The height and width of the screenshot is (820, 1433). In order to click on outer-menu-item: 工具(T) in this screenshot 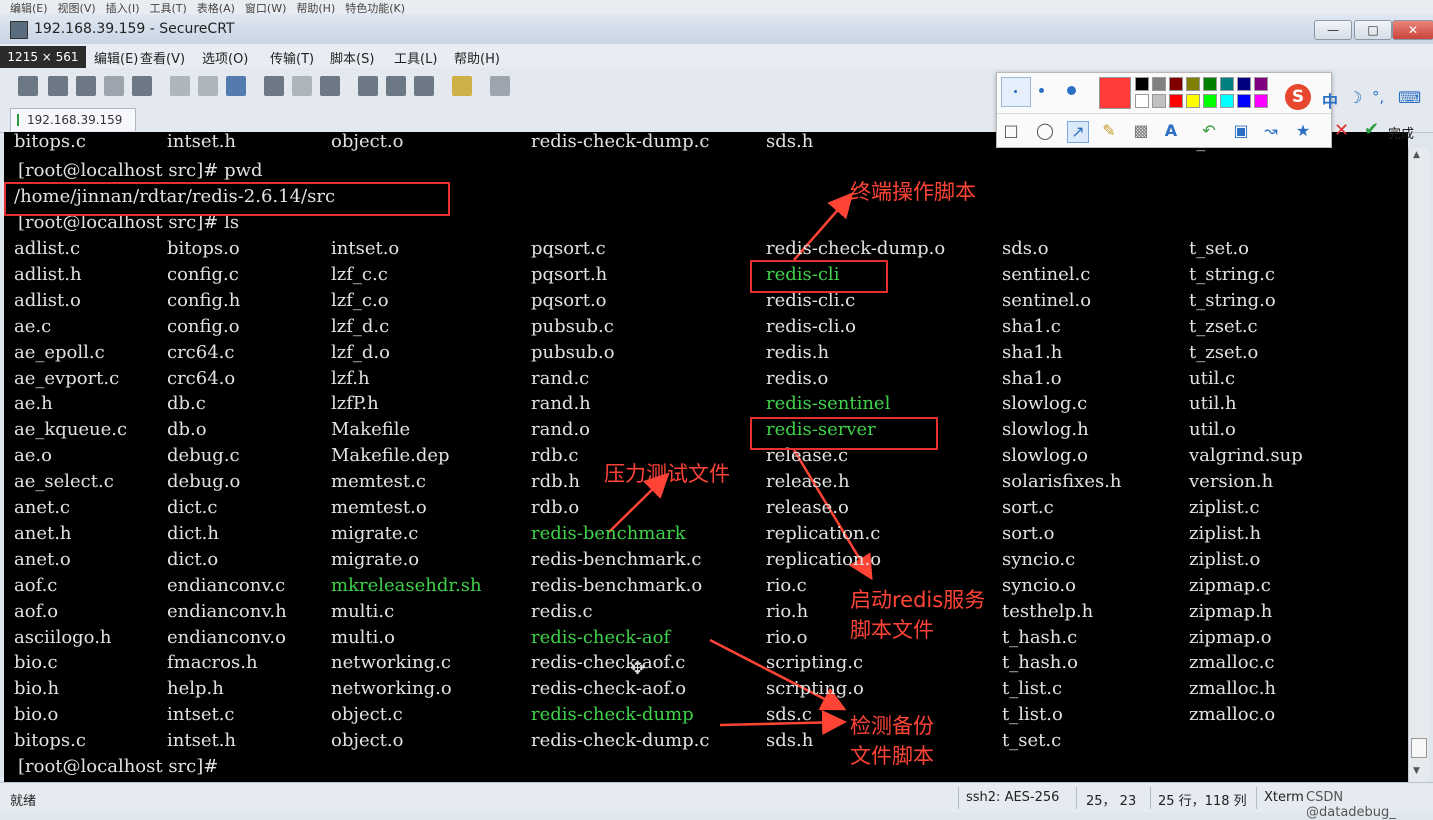, I will do `click(167, 8)`.